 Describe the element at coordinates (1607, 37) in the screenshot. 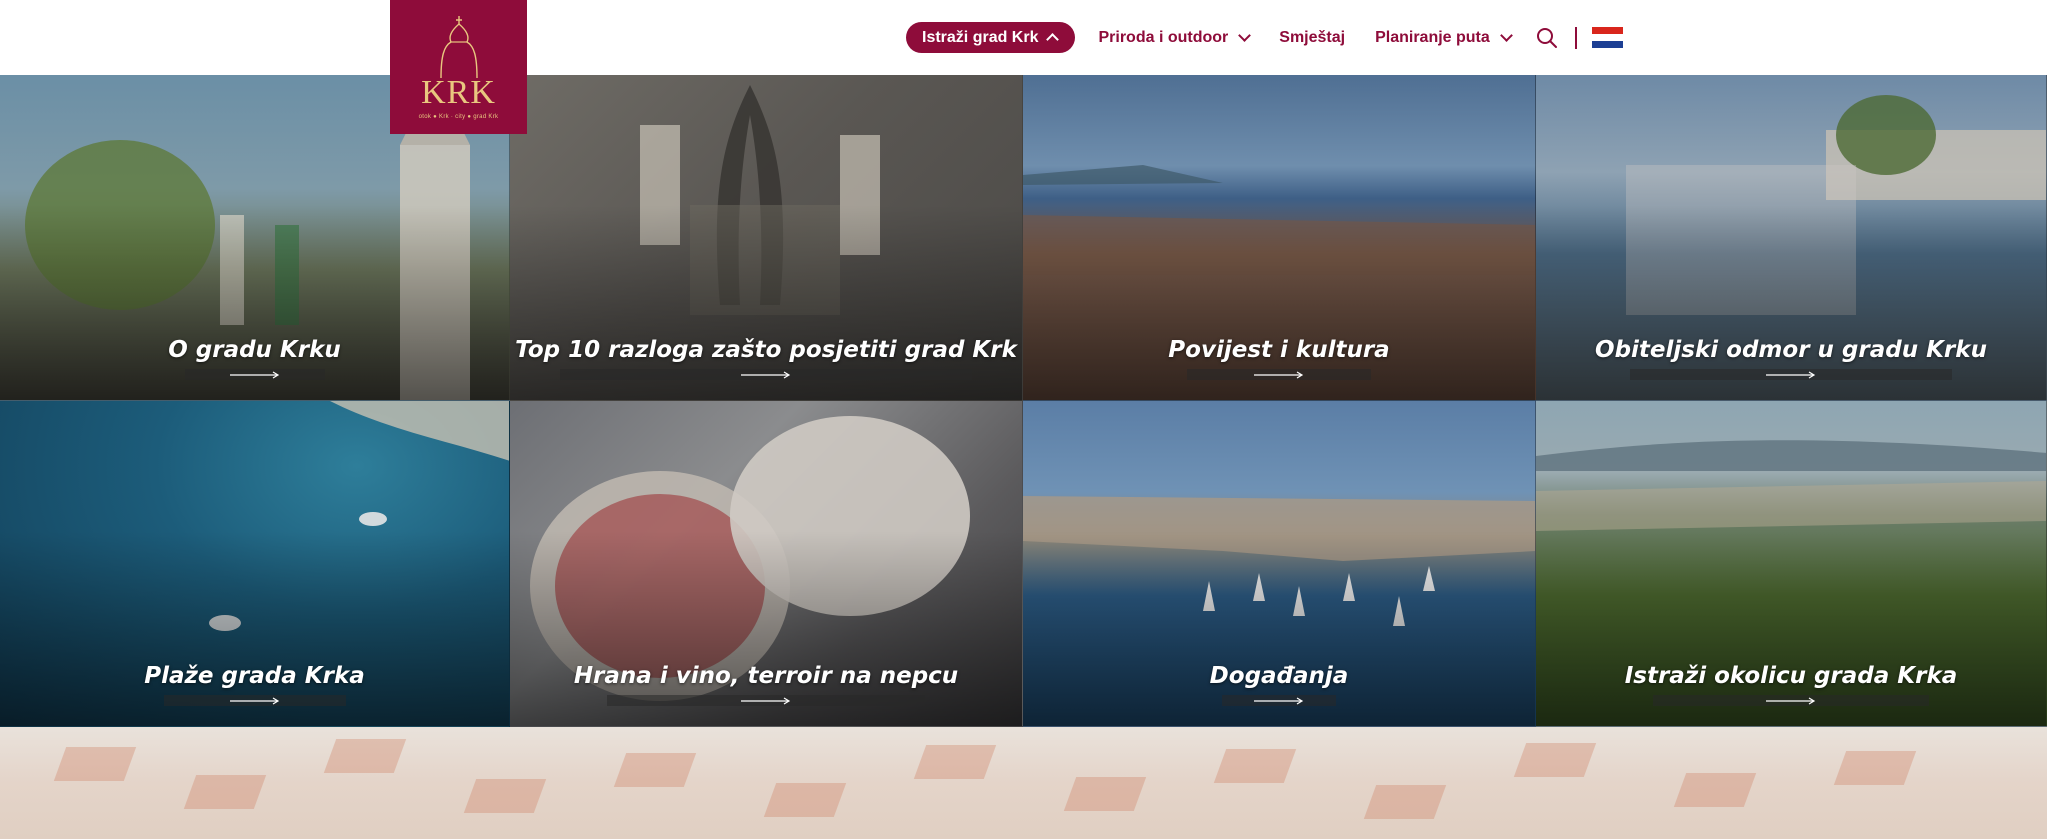

I see `croatian-flag-icon` at that location.